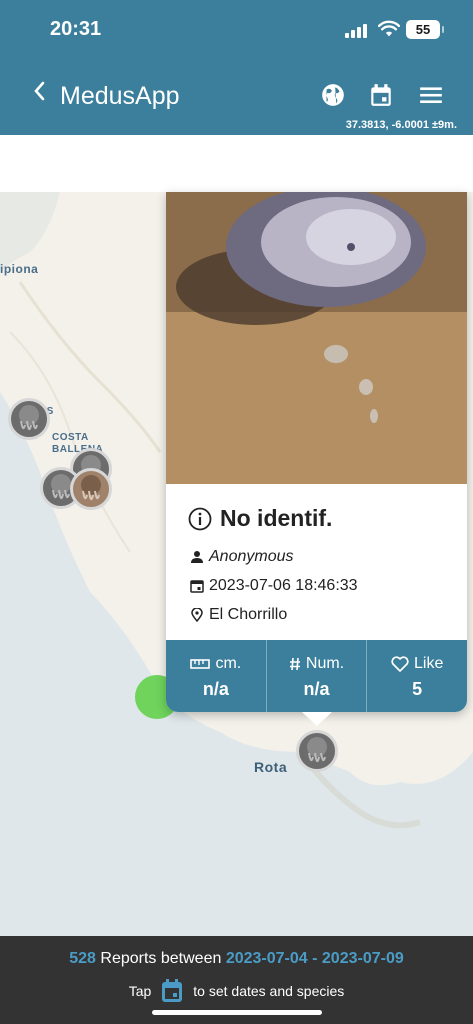 Image resolution: width=473 pixels, height=1024 pixels. I want to click on report-count: 528, so click(82, 958).